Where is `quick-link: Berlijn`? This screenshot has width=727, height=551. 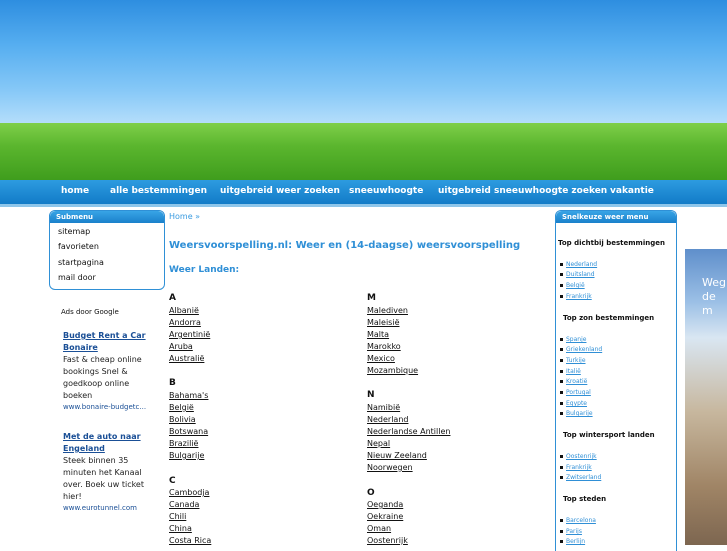 quick-link: Berlijn is located at coordinates (572, 541).